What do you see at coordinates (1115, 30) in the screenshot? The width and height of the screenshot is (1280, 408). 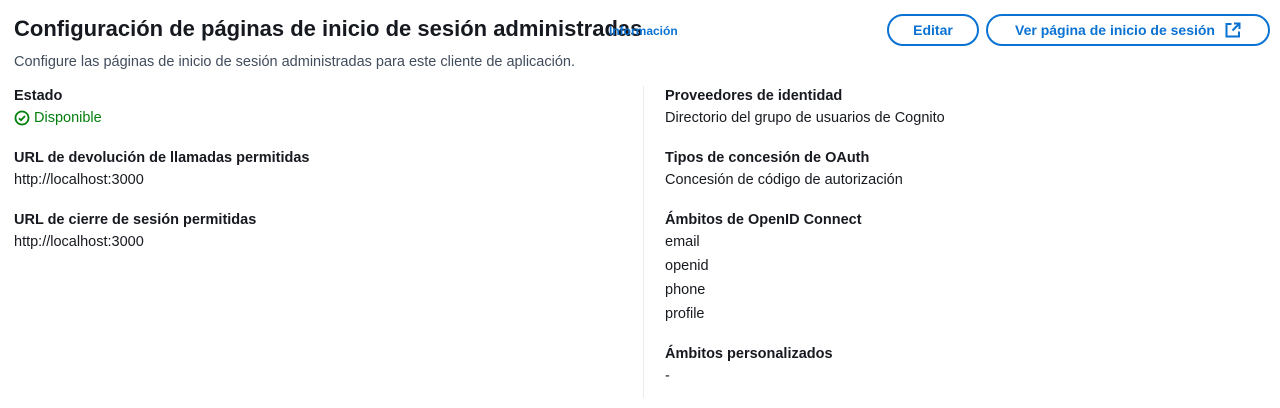 I see `view-login-page-button-label: Ver página de inicio de sesión` at bounding box center [1115, 30].